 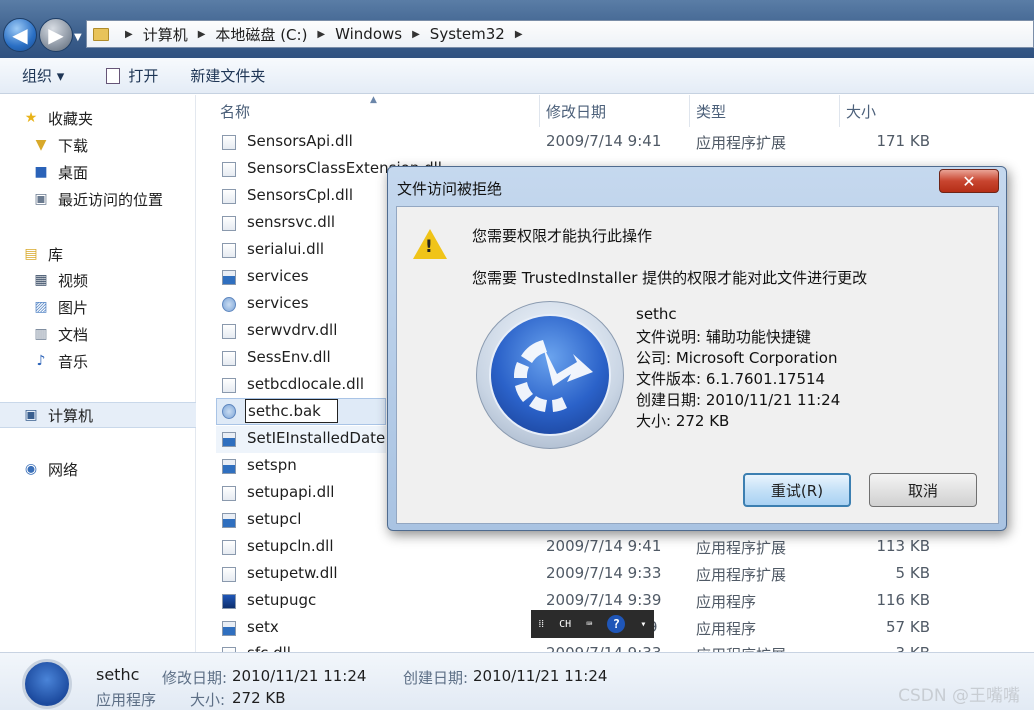 What do you see at coordinates (616, 624) in the screenshot?
I see `help-icon: ?` at bounding box center [616, 624].